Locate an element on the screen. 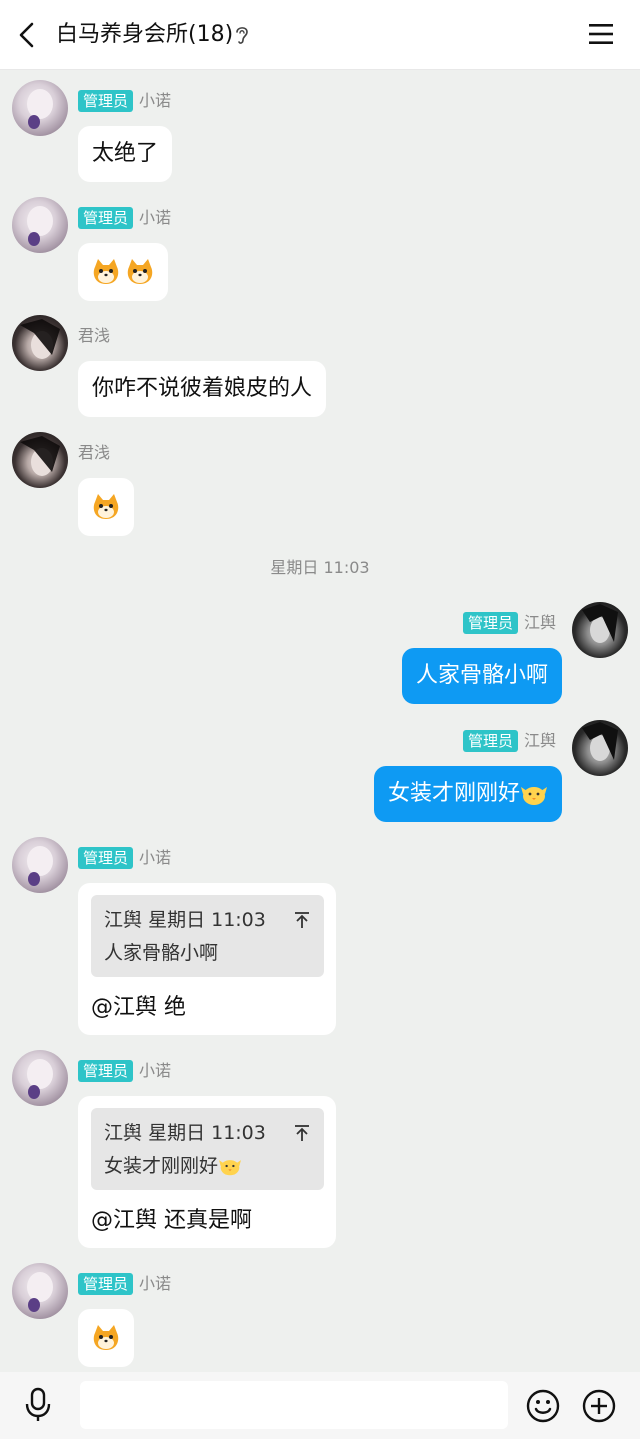 This screenshot has width=640, height=1439. message-bubble: 太绝了 is located at coordinates (125, 154).